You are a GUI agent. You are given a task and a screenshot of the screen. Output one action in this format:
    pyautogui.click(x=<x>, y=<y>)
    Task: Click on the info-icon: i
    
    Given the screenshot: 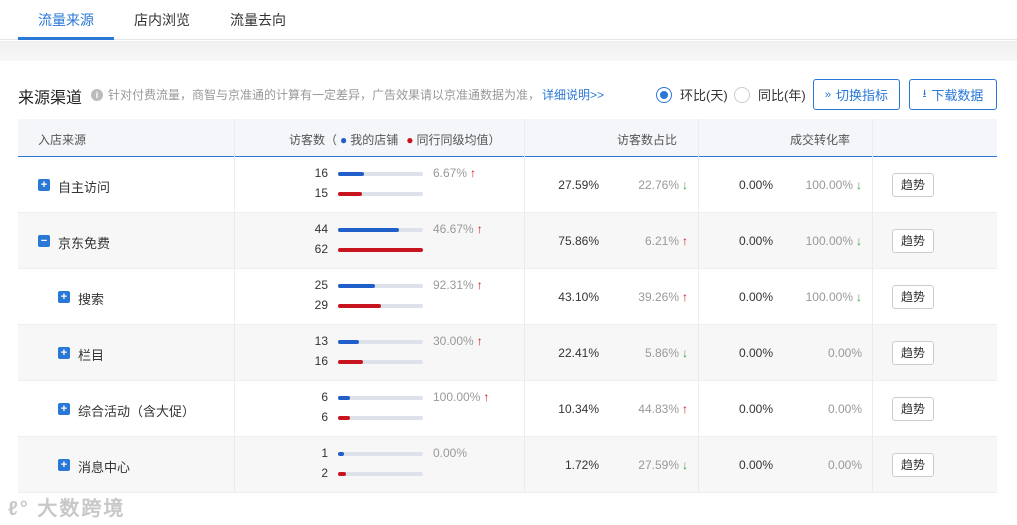 What is the action you would take?
    pyautogui.click(x=97, y=94)
    